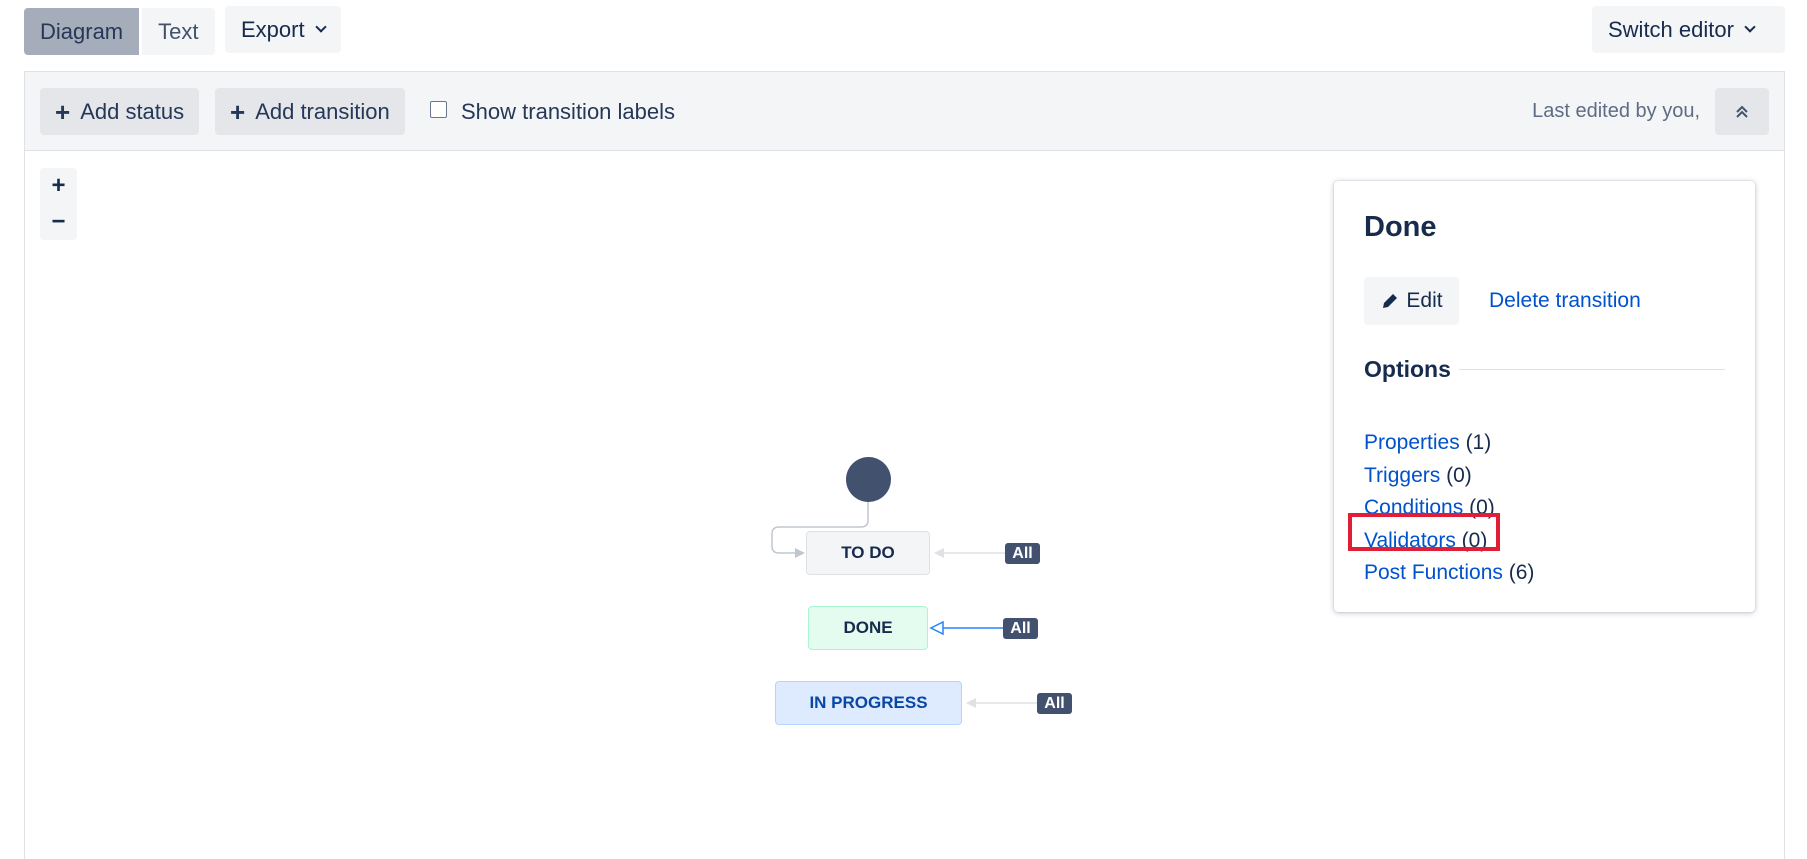  Describe the element at coordinates (1478, 442) in the screenshot. I see `option-count: (1)` at that location.